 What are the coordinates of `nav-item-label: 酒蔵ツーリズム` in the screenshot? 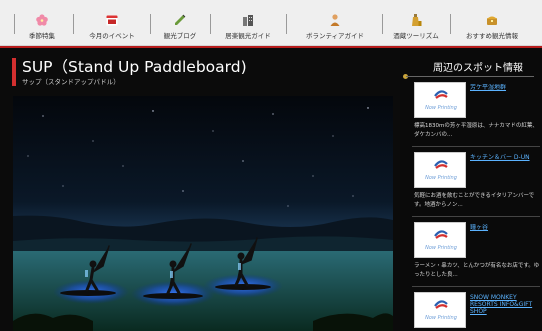 It's located at (416, 36).